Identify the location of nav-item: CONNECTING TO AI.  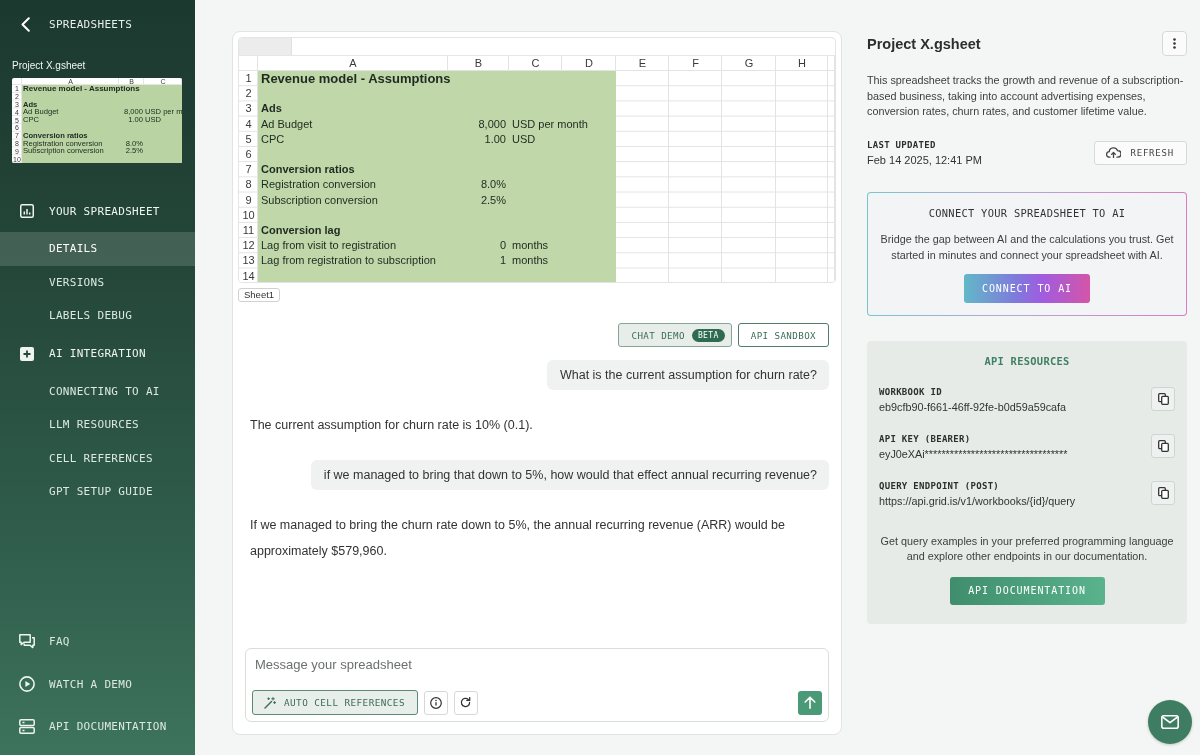
(97, 391).